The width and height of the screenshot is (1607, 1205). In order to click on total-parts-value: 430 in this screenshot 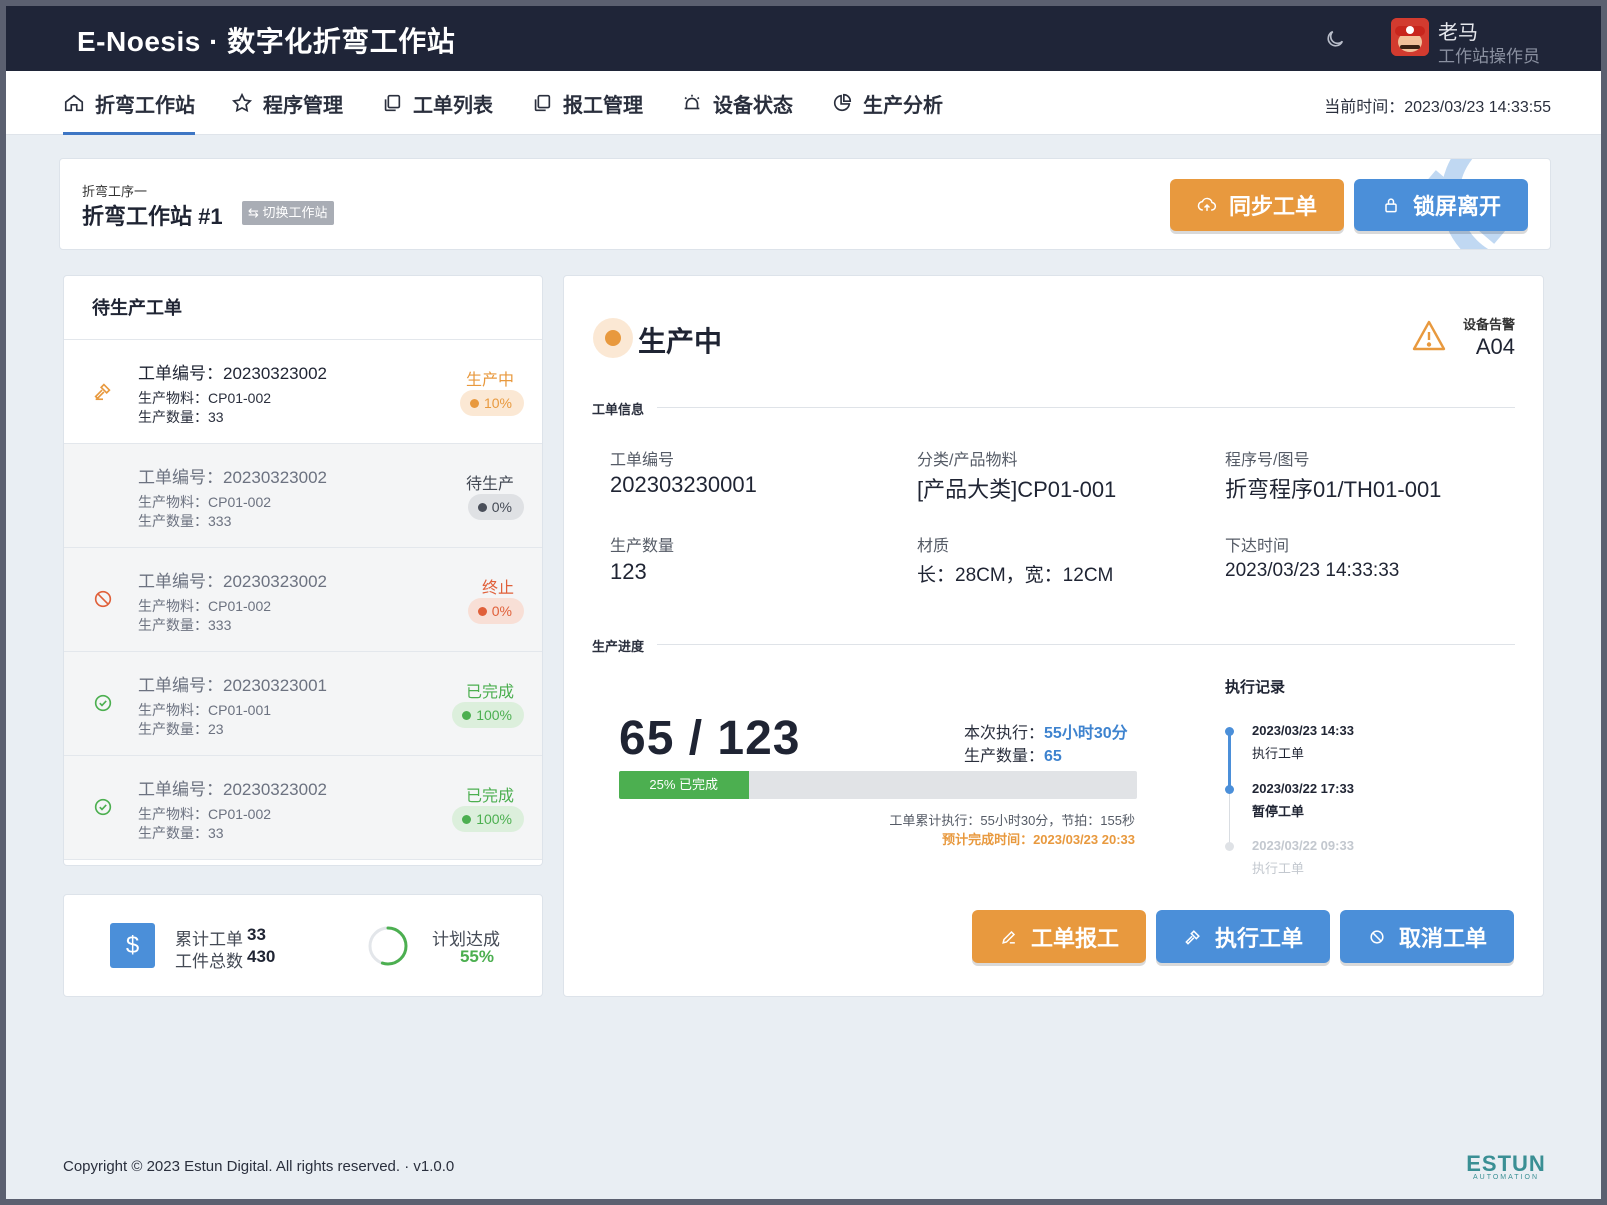, I will do `click(261, 956)`.